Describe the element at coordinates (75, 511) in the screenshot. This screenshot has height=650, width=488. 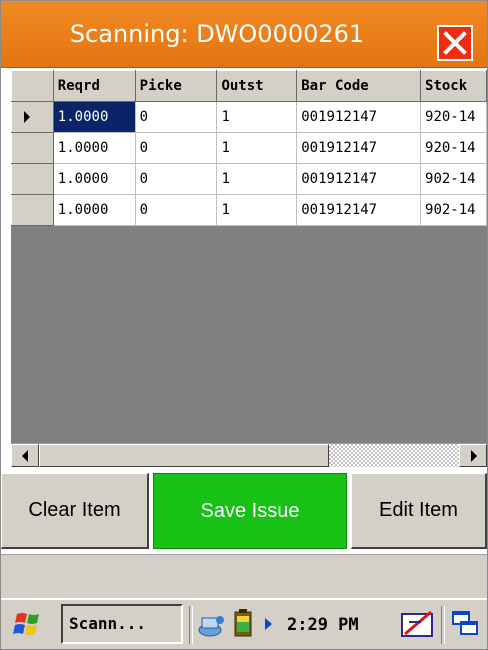
I see `clear-item-button: Clear Item` at that location.